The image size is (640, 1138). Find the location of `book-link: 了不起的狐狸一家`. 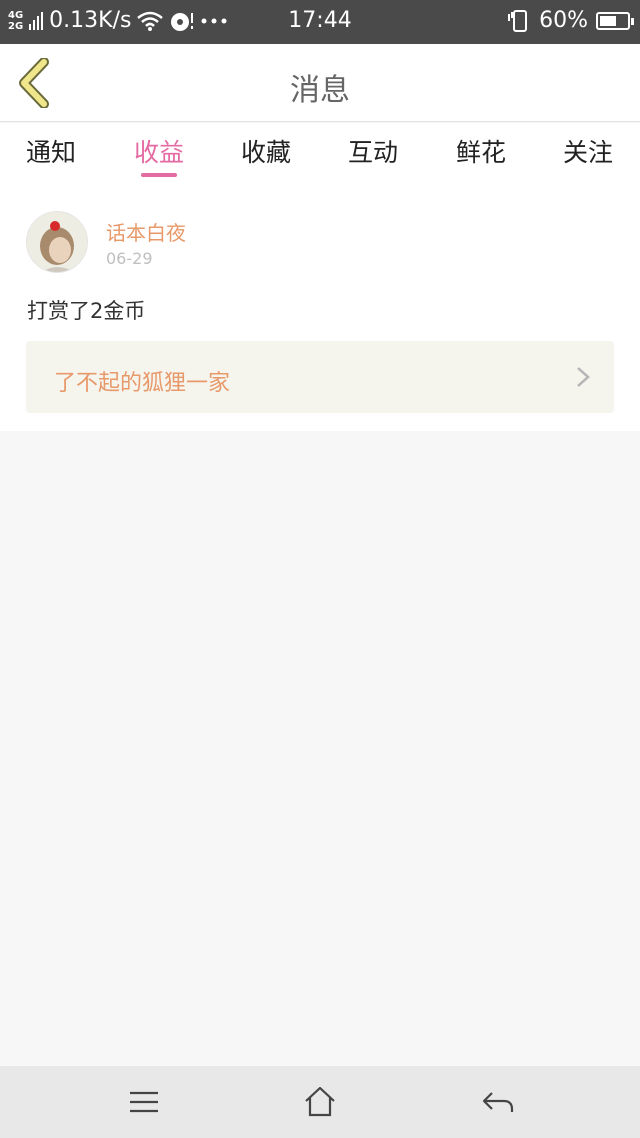

book-link: 了不起的狐狸一家 is located at coordinates (320, 377).